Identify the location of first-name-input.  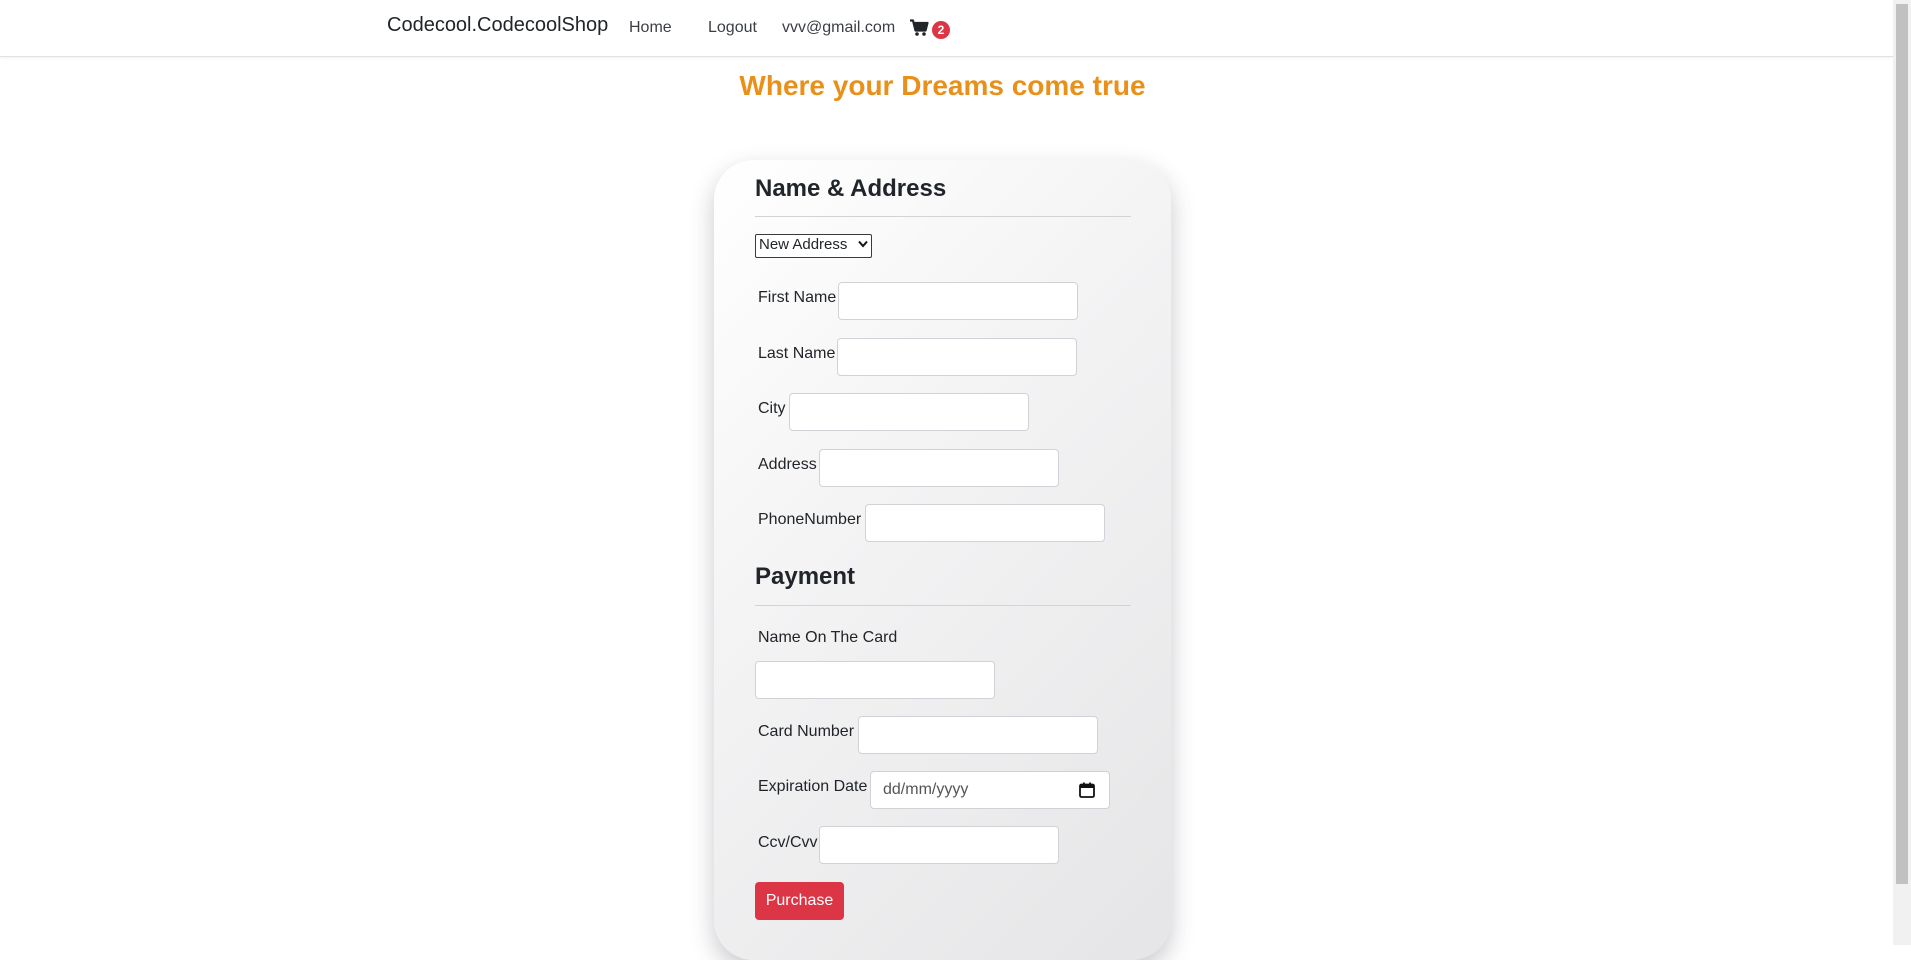
(958, 301).